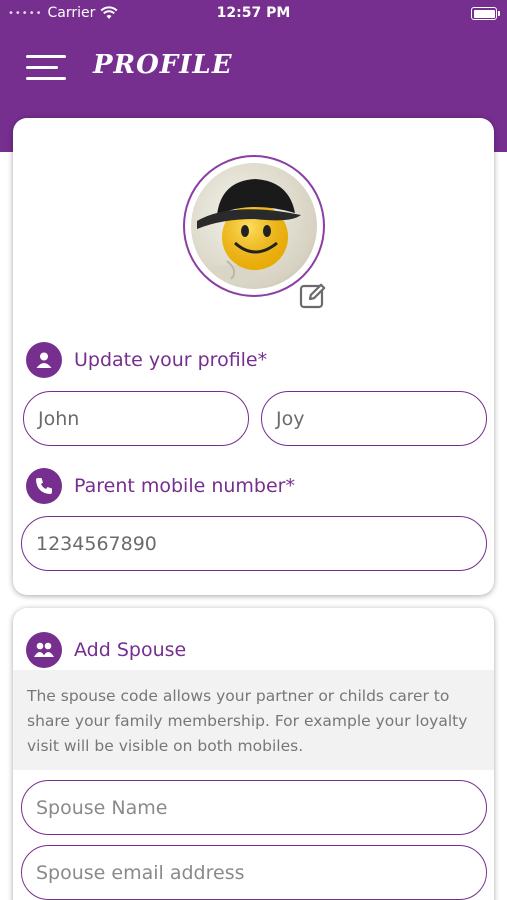 The height and width of the screenshot is (900, 507). I want to click on battery-icon, so click(485, 13).